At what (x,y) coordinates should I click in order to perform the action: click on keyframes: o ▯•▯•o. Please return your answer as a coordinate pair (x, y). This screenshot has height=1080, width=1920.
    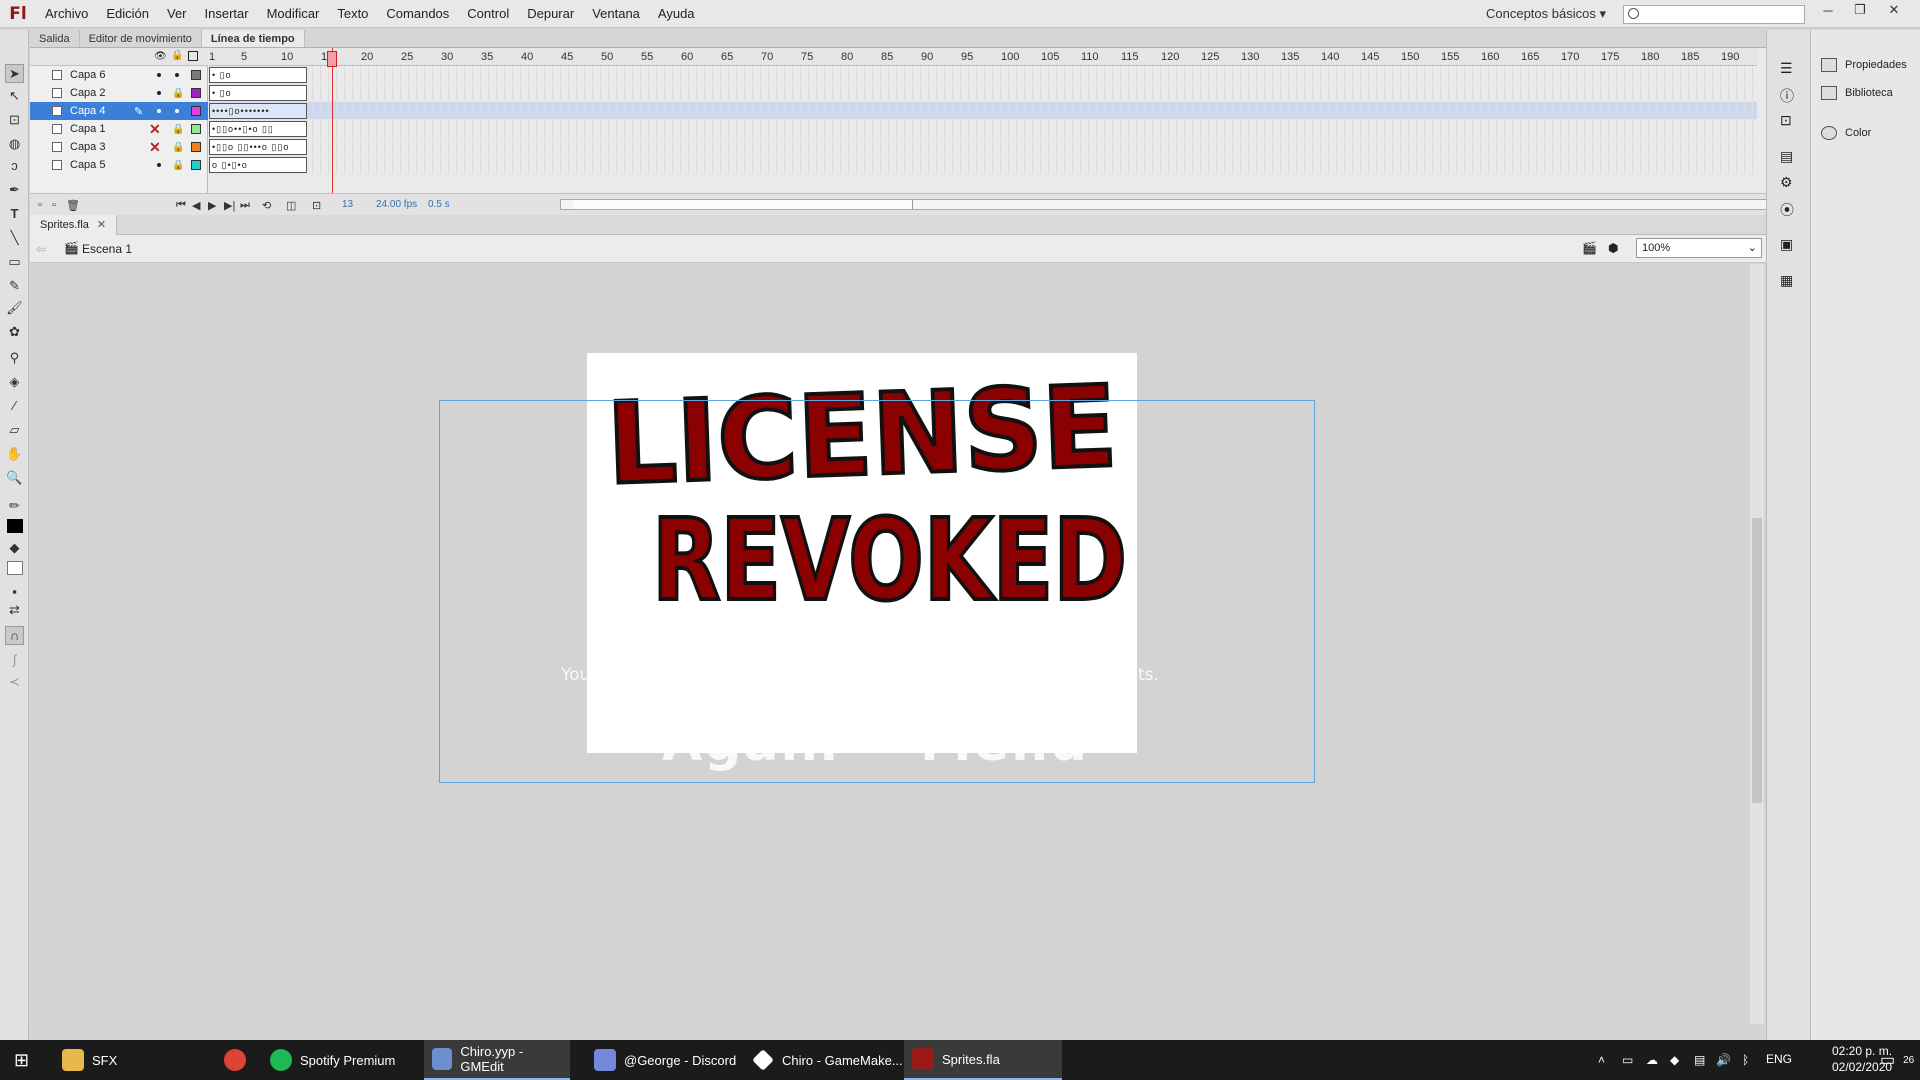
    Looking at the image, I should click on (258, 165).